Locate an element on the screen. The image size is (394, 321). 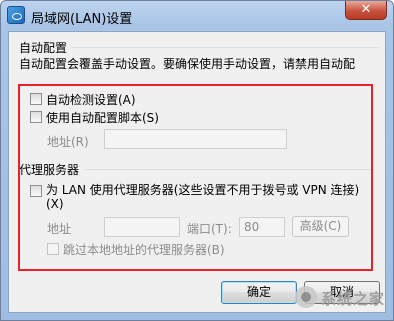
auto-config-group-label: 自动配置 is located at coordinates (43, 48).